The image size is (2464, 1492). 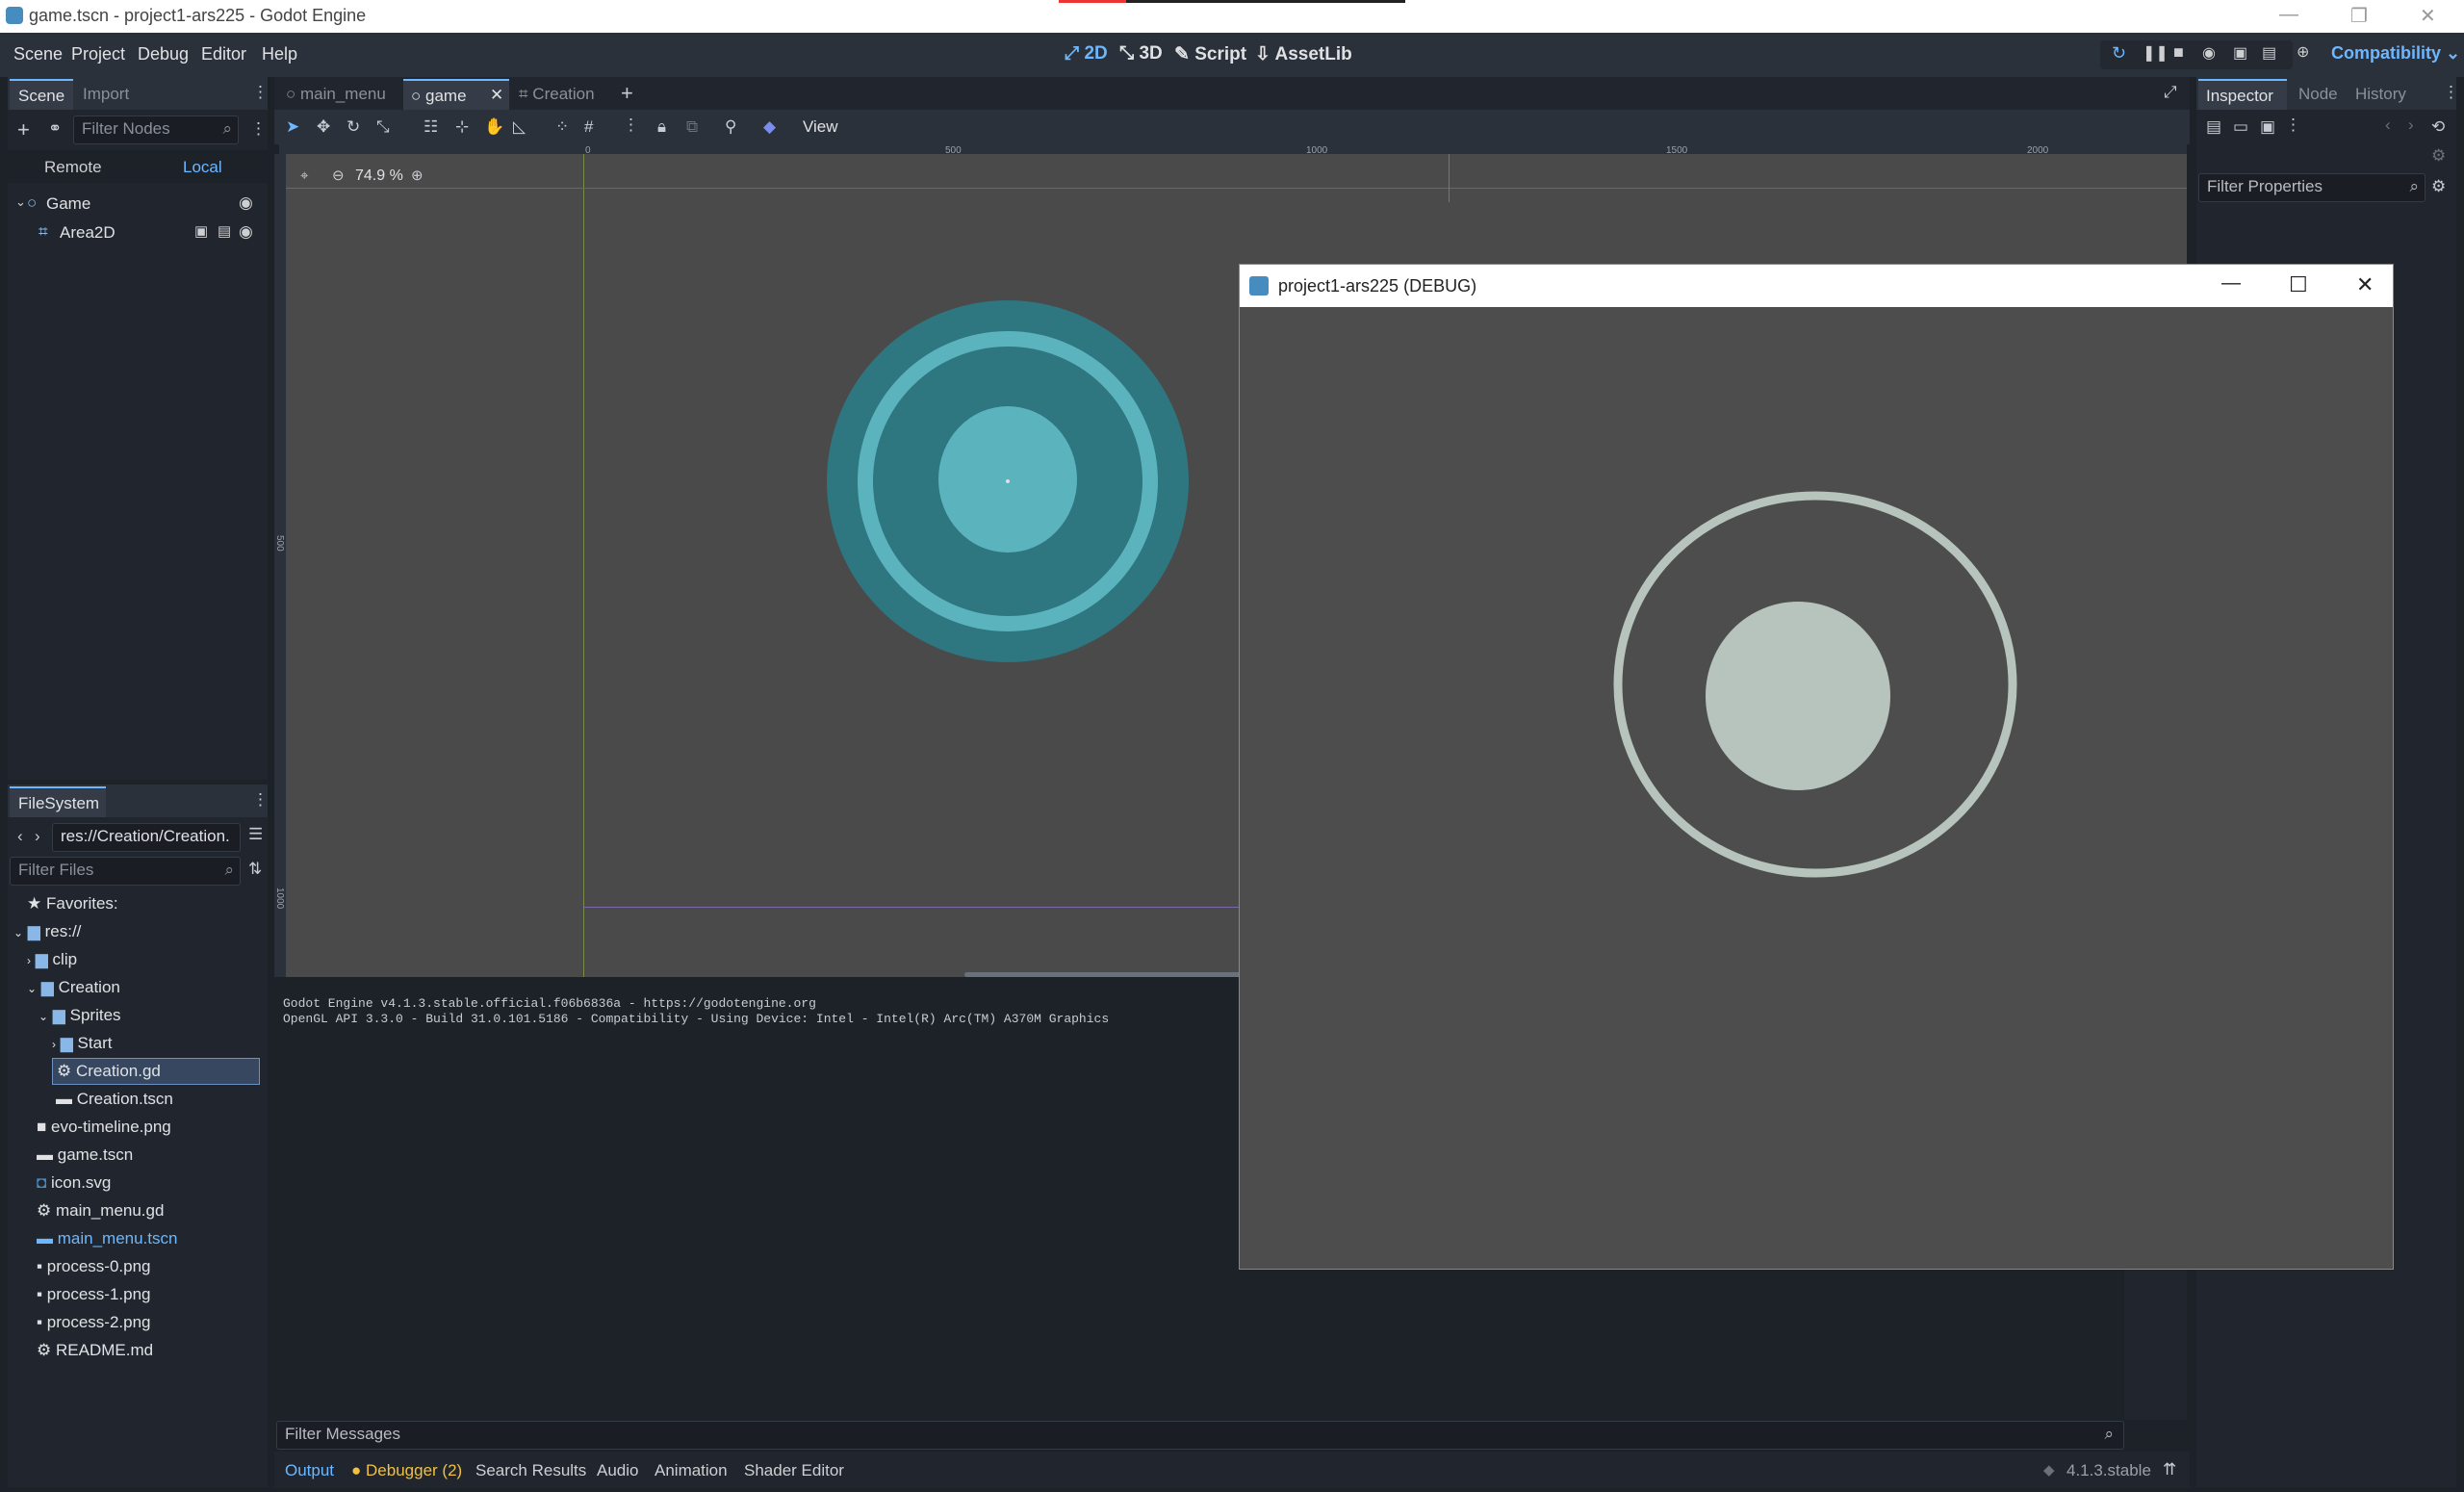 I want to click on folder-creation: ⌄ ▆ Creation, so click(x=73, y=987).